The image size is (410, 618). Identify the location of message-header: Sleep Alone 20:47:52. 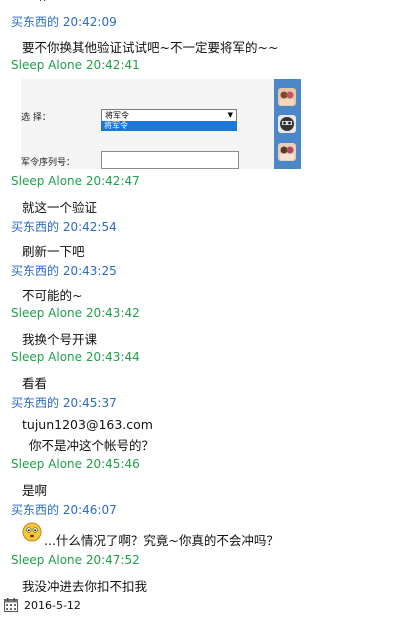
(75, 560).